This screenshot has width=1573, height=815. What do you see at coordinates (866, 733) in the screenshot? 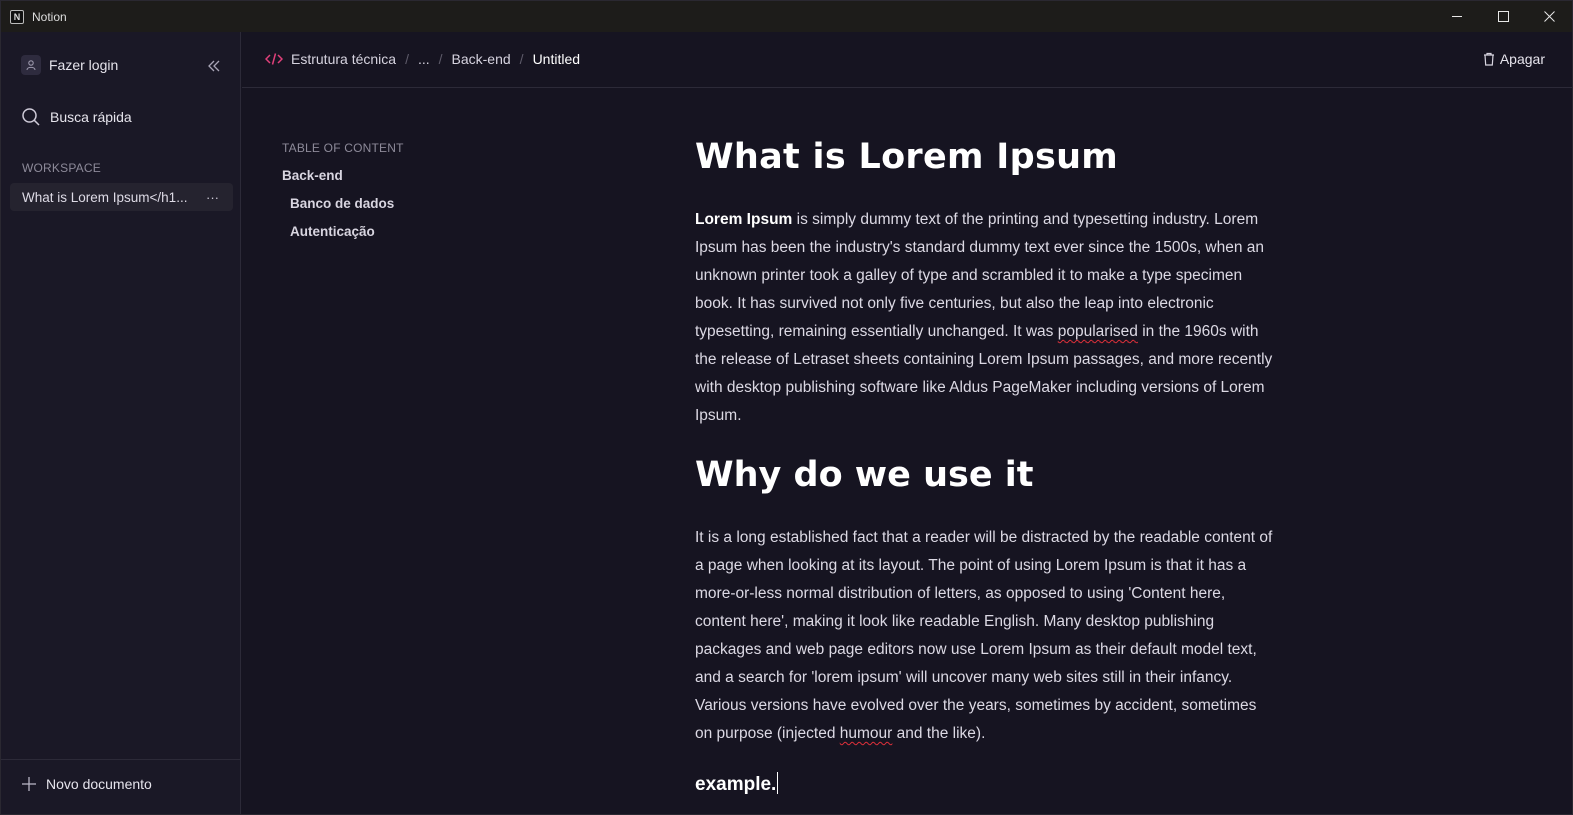
I see `misspelled-word: humour` at bounding box center [866, 733].